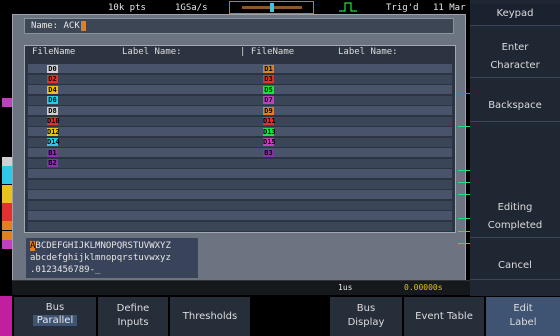  Describe the element at coordinates (55, 320) in the screenshot. I see `bus-value: Parallel` at that location.